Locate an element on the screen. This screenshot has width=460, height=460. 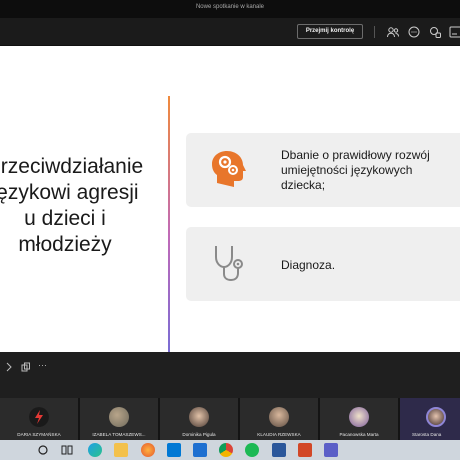
take-control-button: Przejmij kontrolę is located at coordinates (330, 31).